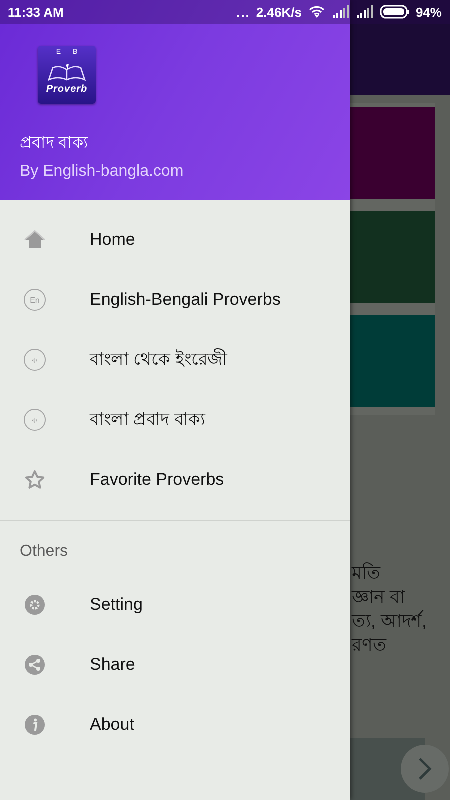 Image resolution: width=450 pixels, height=800 pixels. What do you see at coordinates (55, 144) in the screenshot?
I see `app-title: প্রবাদ বাক্য` at bounding box center [55, 144].